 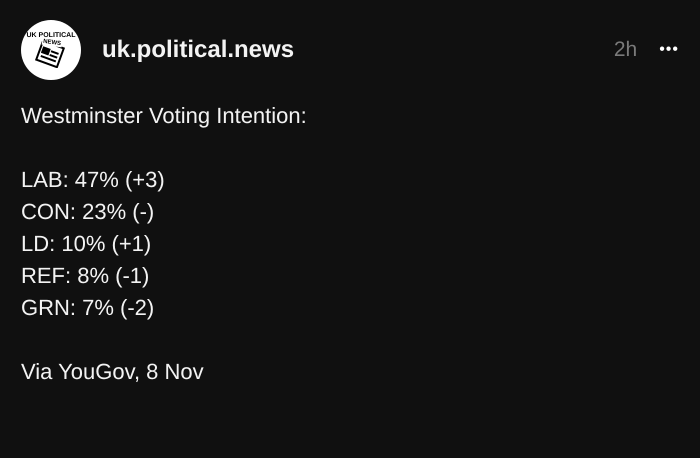 I want to click on result-line: GRN: 7% (-2), so click(x=88, y=308).